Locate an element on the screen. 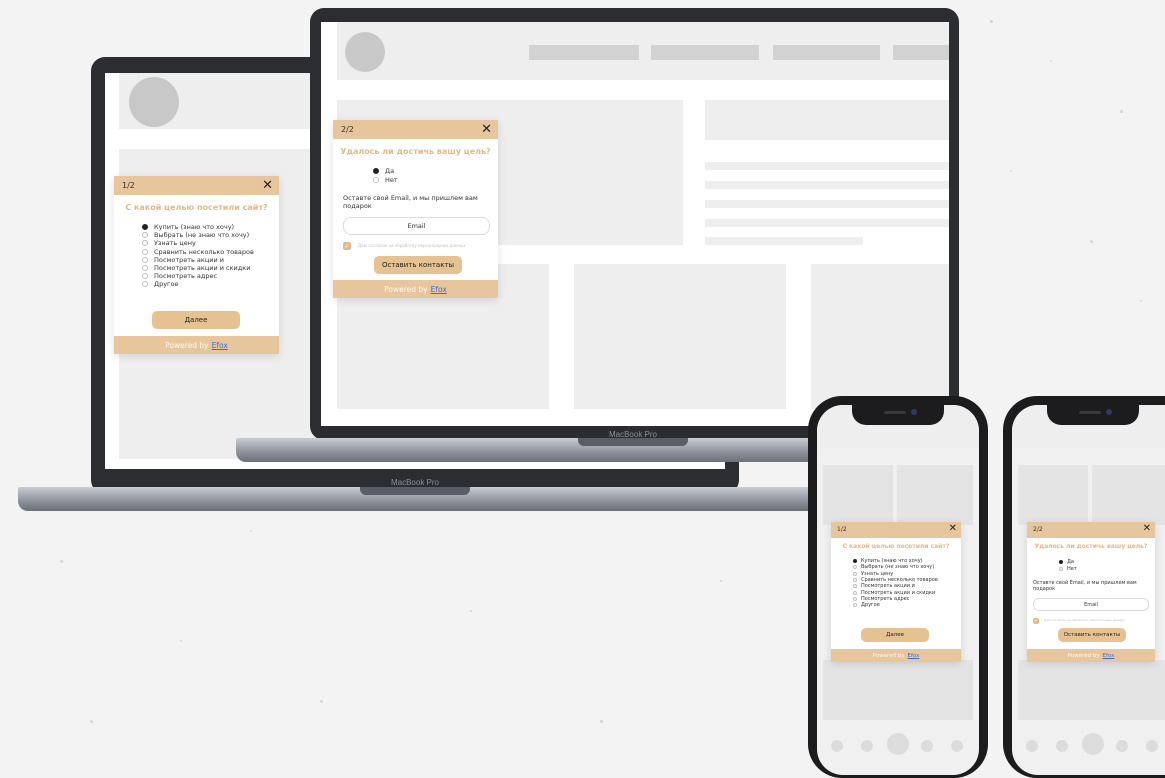  option-item: Посмотреть адрес is located at coordinates (198, 276).